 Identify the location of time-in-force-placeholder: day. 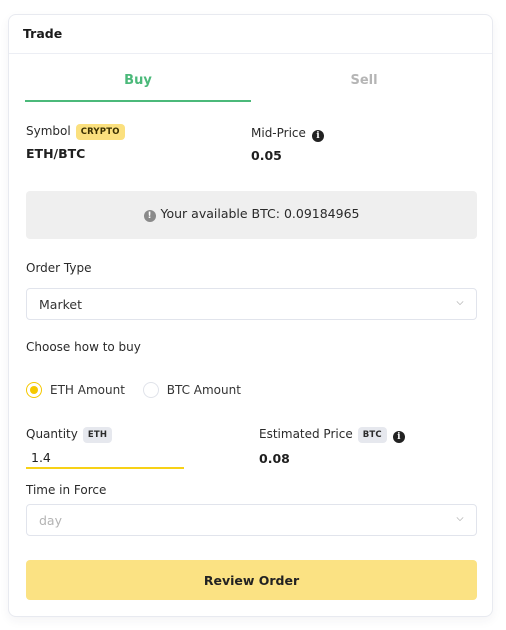
(50, 520).